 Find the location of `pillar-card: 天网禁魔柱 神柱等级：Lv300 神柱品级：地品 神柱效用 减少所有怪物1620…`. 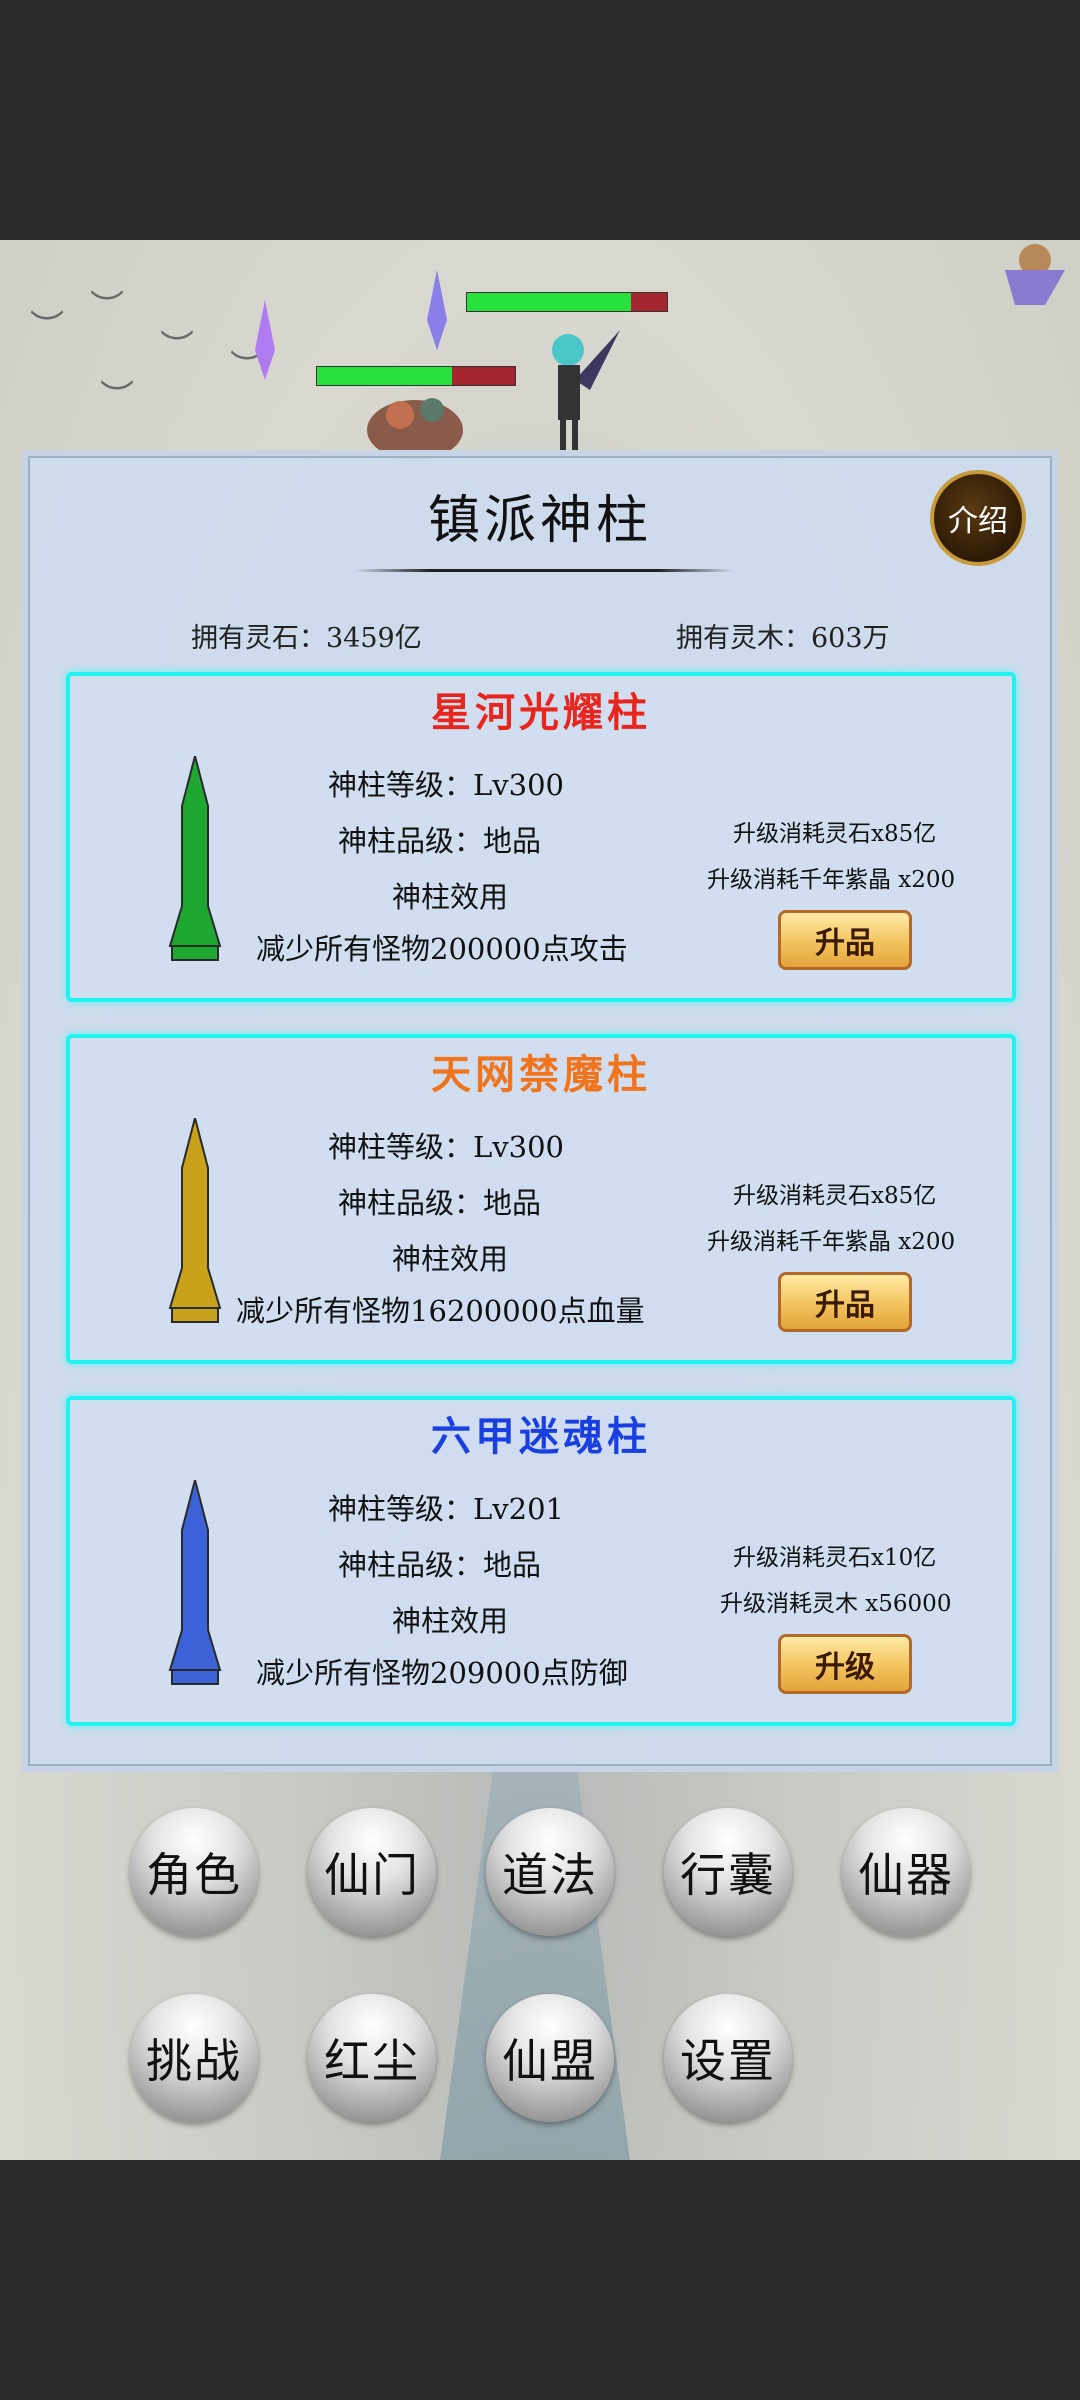

pillar-card: 天网禁魔柱 神柱等级：Lv300 神柱品级：地品 神柱效用 减少所有怪物1620… is located at coordinates (541, 1199).